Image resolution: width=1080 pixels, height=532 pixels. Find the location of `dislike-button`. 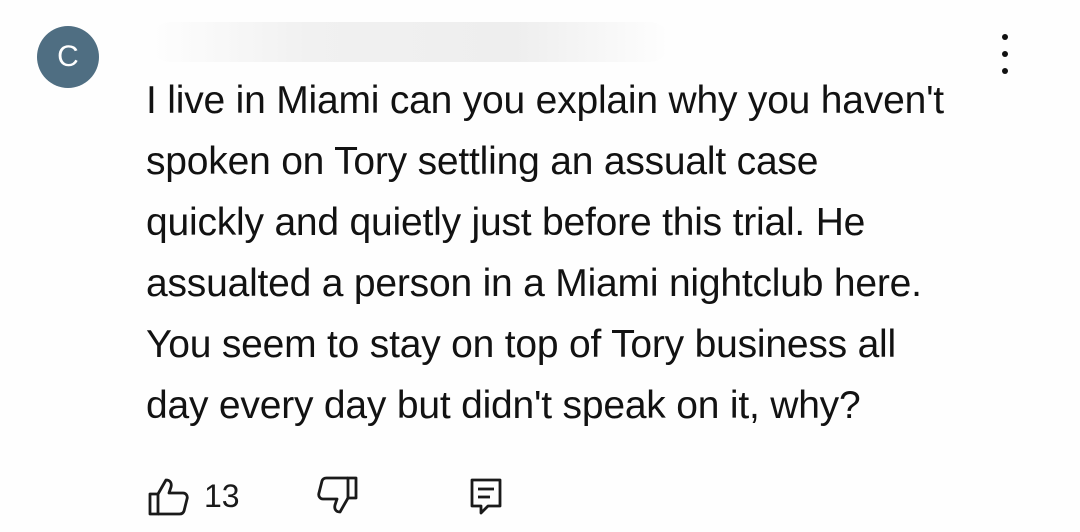

dislike-button is located at coordinates (338, 496).